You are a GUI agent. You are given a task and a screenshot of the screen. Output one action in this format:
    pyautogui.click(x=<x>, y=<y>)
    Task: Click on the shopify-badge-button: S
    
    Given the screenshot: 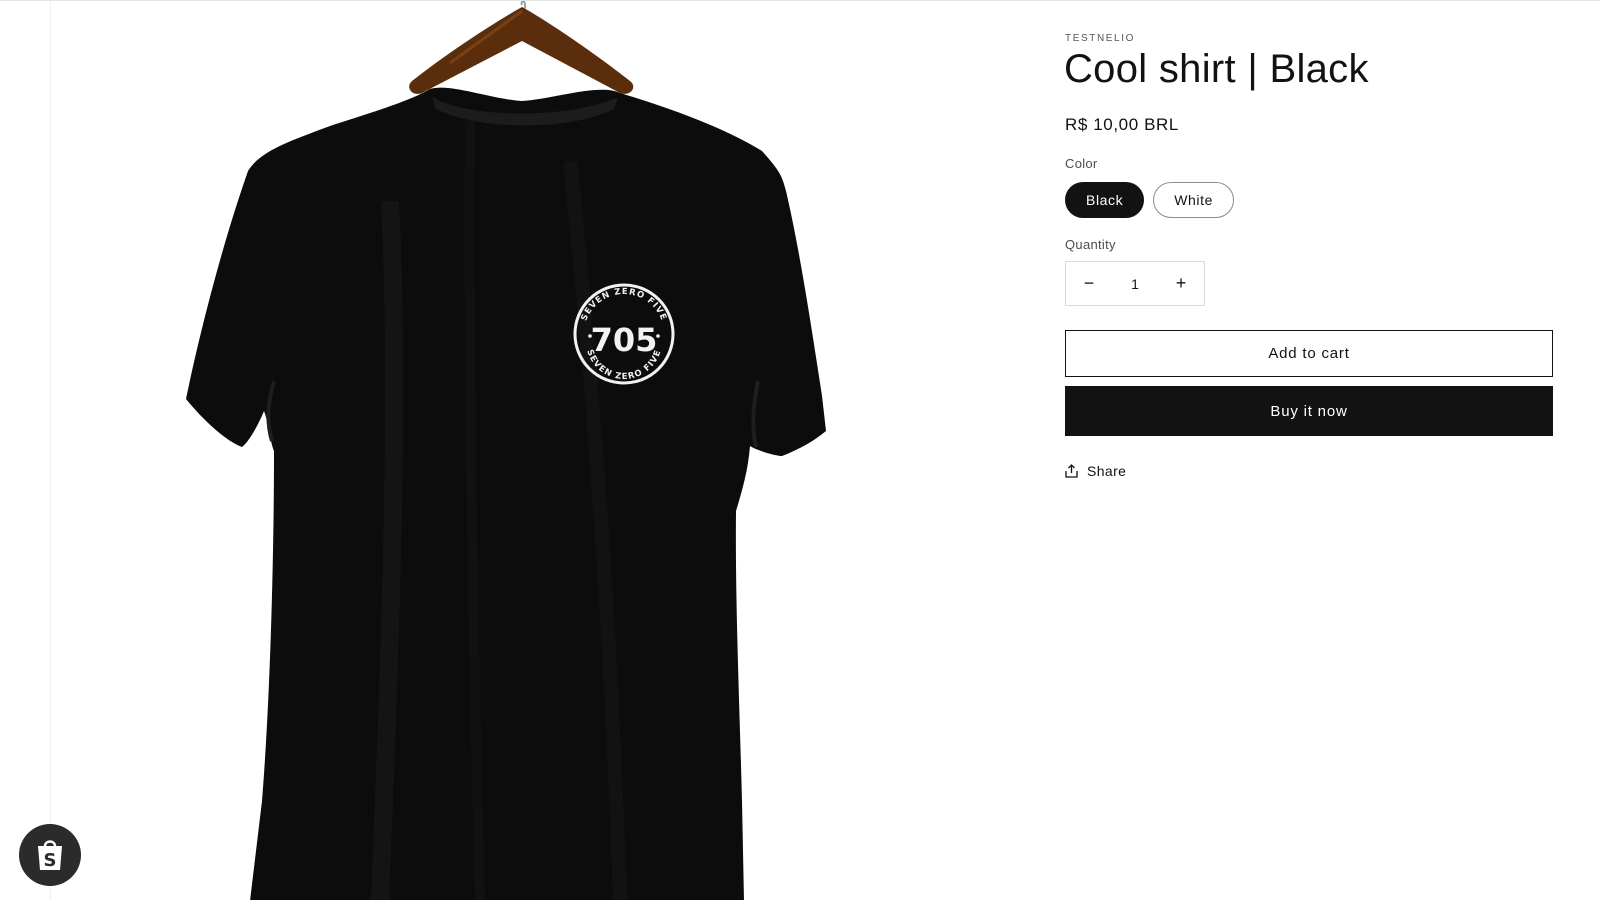 What is the action you would take?
    pyautogui.click(x=50, y=855)
    